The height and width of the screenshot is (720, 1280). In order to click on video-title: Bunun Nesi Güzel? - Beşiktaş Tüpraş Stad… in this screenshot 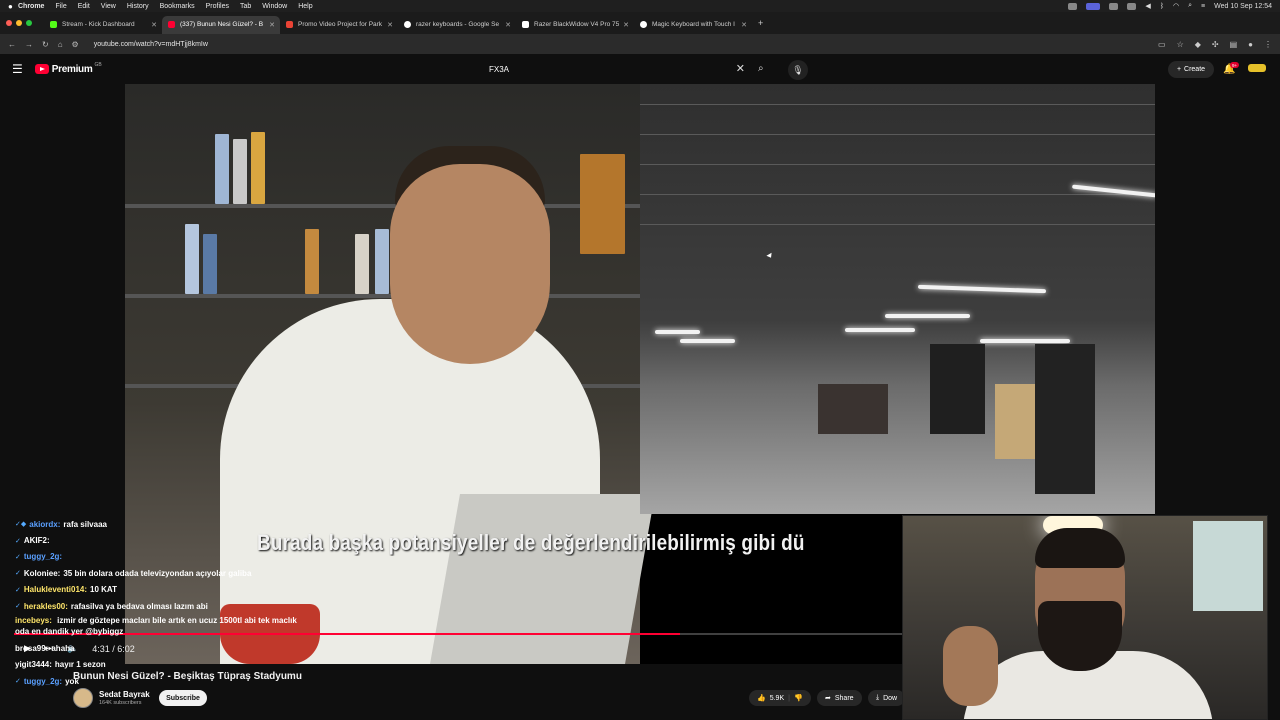, I will do `click(187, 676)`.